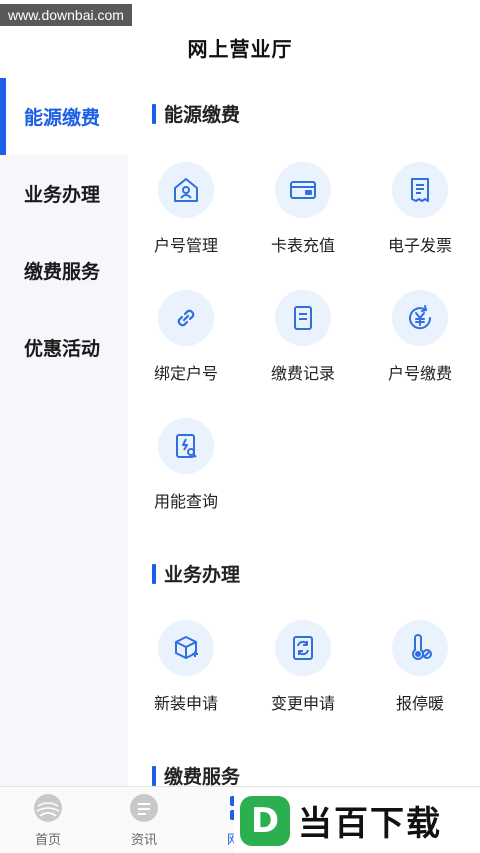 The image size is (480, 853). I want to click on grid-item-label: 缴费记录, so click(302, 373).